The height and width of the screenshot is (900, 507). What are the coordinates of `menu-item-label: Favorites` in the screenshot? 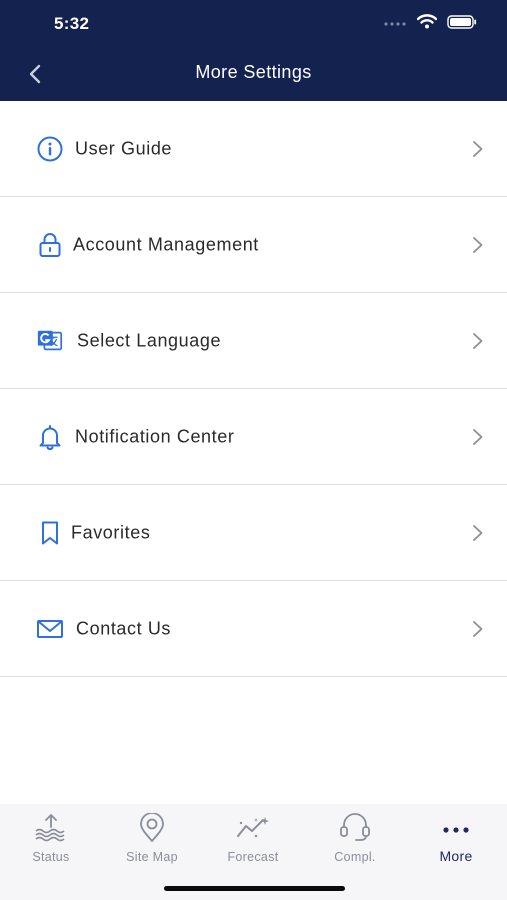 It's located at (111, 532).